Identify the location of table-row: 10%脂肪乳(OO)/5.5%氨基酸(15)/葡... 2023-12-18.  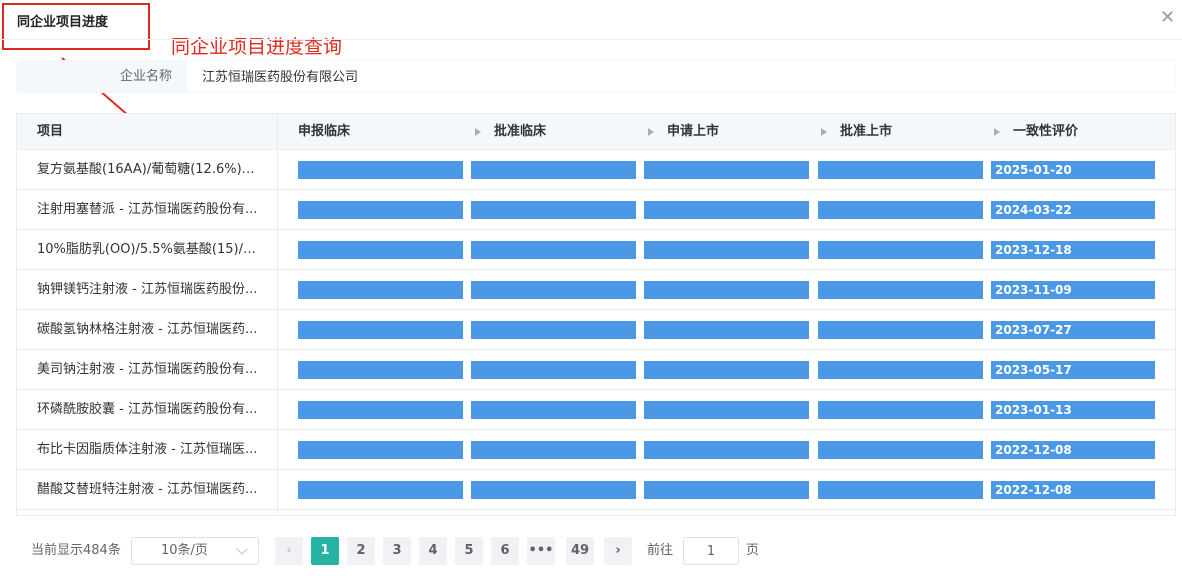
(596, 250).